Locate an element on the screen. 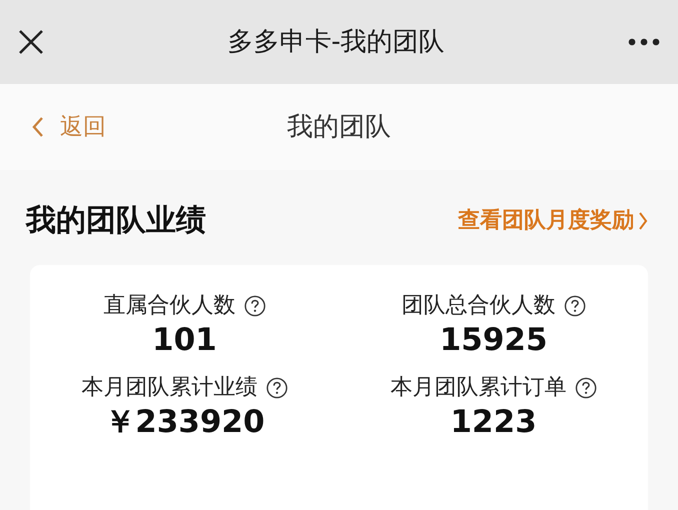  close-icon is located at coordinates (31, 42).